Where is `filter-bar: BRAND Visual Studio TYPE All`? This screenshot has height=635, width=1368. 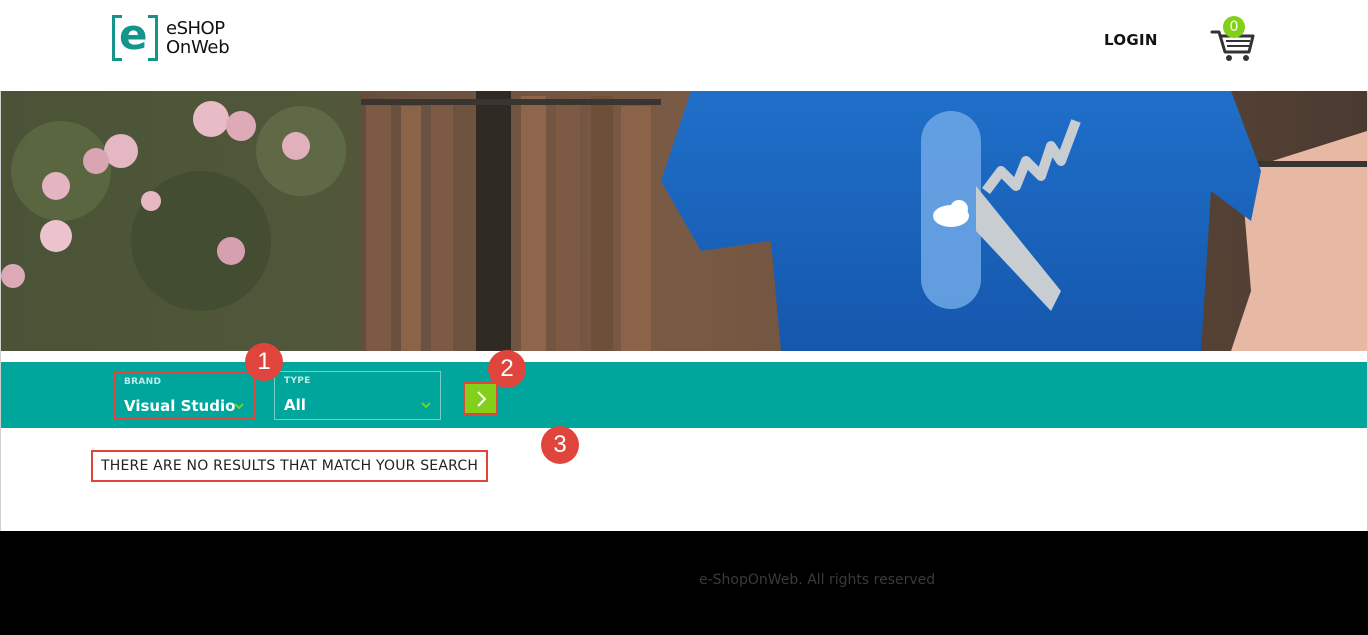
filter-bar: BRAND Visual Studio TYPE All is located at coordinates (684, 395).